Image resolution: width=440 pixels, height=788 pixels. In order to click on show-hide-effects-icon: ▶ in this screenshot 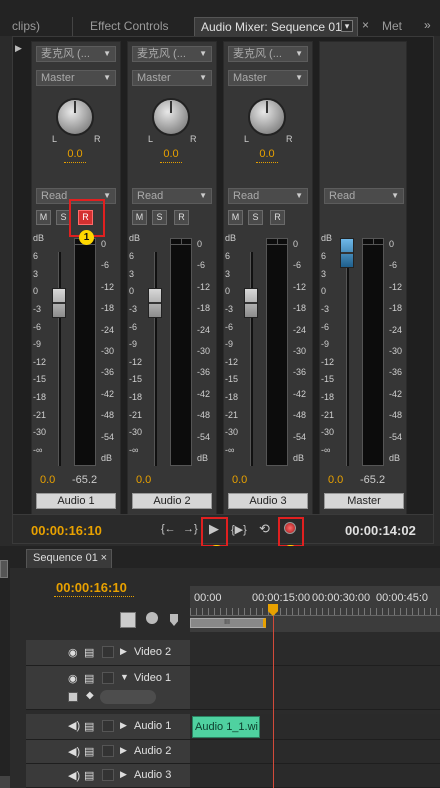, I will do `click(18, 48)`.